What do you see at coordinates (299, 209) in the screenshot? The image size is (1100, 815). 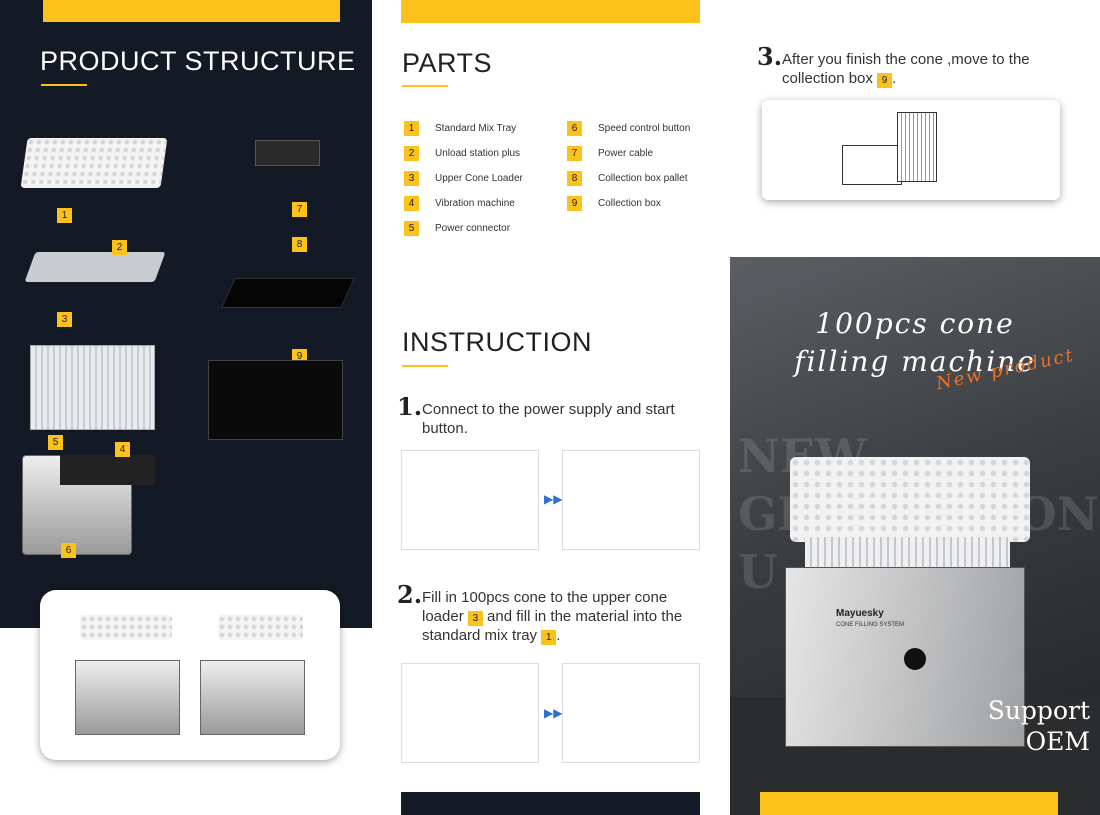 I see `label-7: 7` at bounding box center [299, 209].